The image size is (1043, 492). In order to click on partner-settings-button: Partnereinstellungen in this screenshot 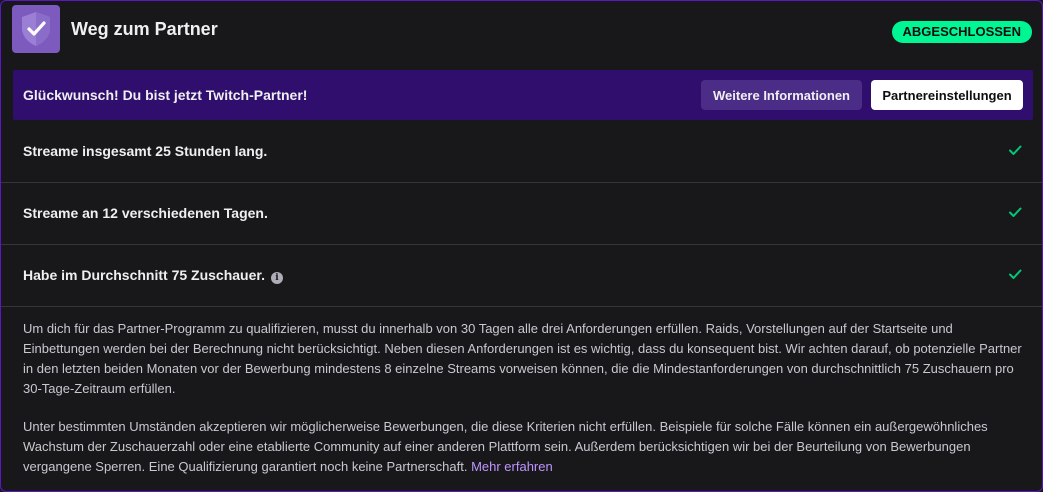, I will do `click(947, 95)`.